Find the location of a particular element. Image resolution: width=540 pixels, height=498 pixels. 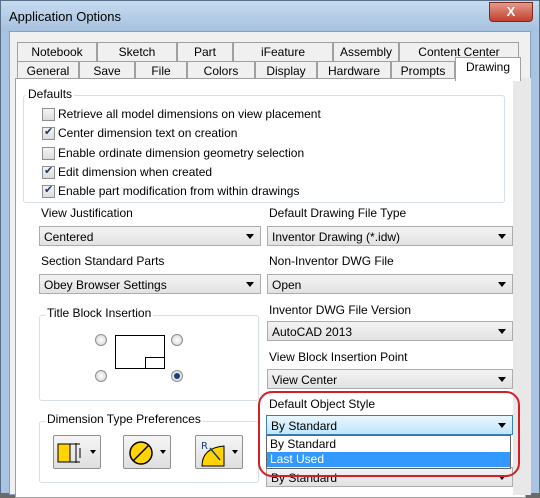

title-block-top-left-radio is located at coordinates (101, 340).